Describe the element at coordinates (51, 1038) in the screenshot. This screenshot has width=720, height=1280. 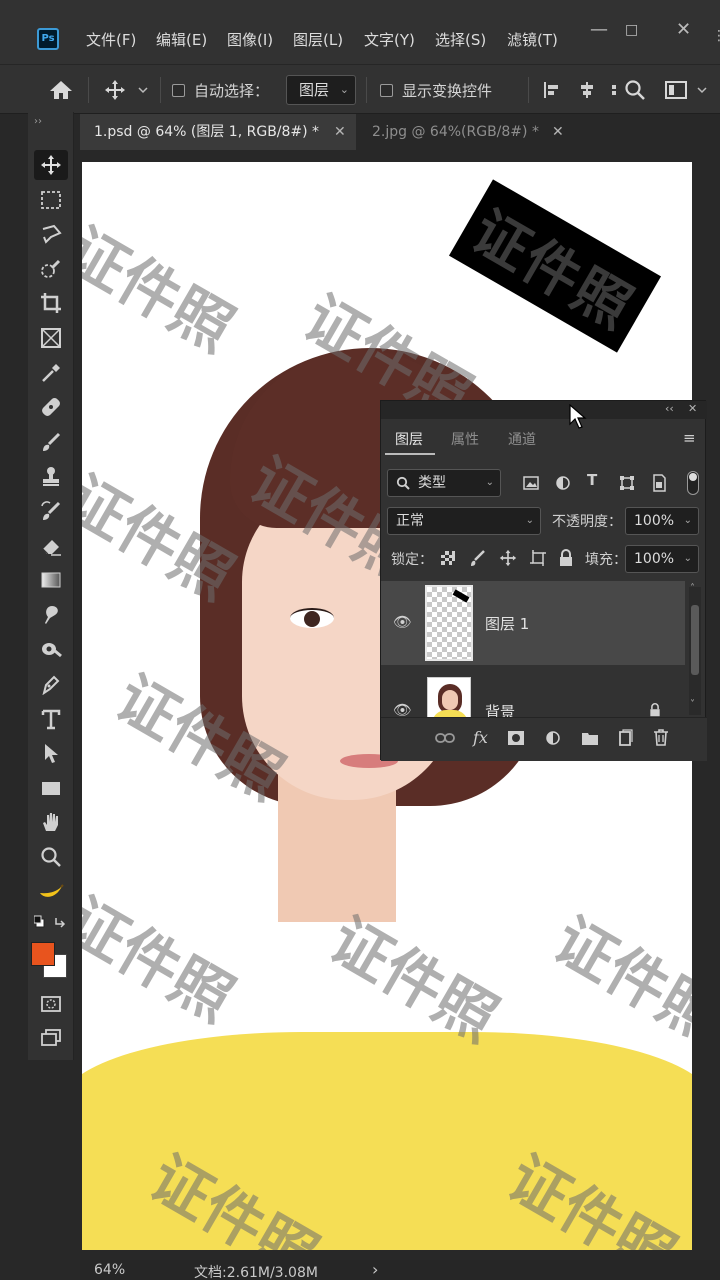
I see `screen-mode-icon` at that location.